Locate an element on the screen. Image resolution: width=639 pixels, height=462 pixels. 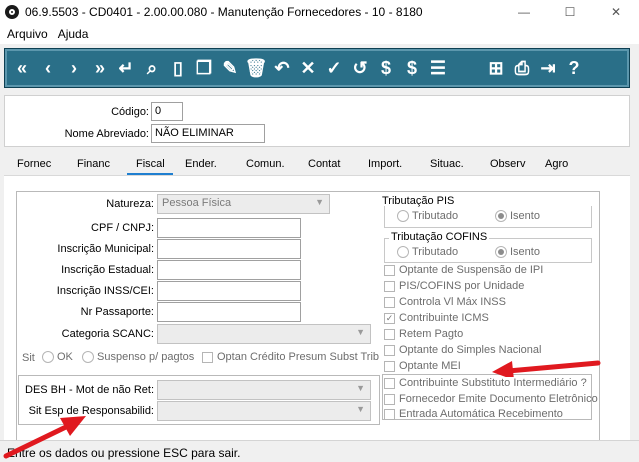
tab-import: Import. is located at coordinates (386, 165).